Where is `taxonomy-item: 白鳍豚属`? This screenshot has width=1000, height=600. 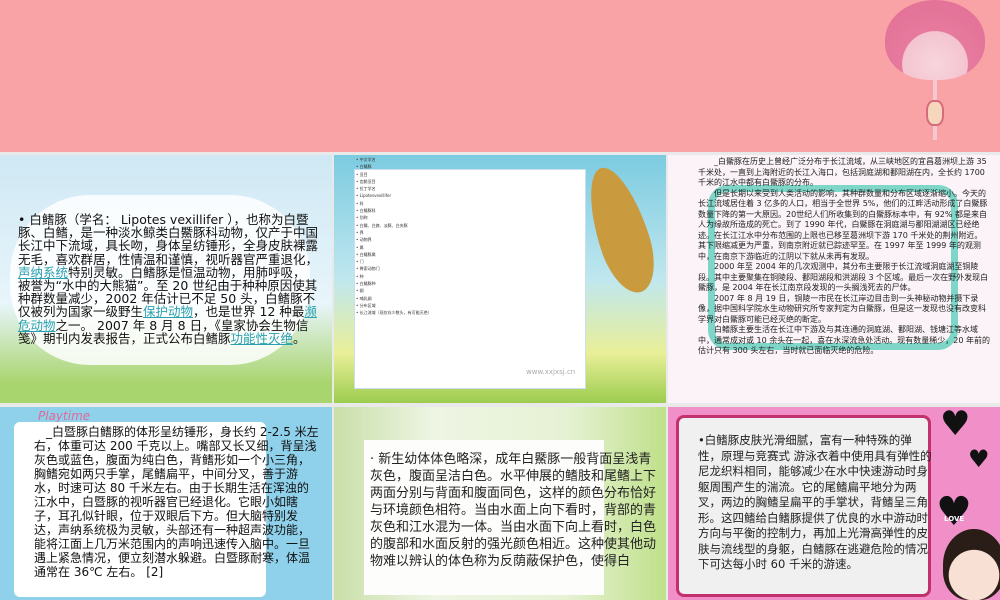
taxonomy-item: 白鳍豚属 is located at coordinates (394, 254).